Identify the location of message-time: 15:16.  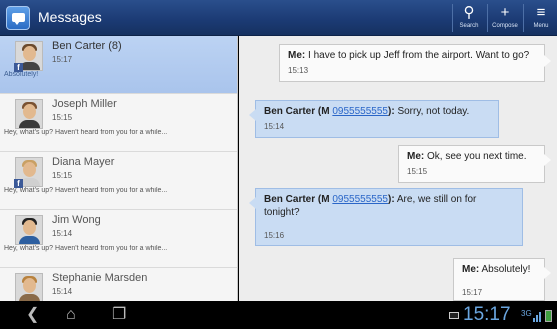
(274, 235).